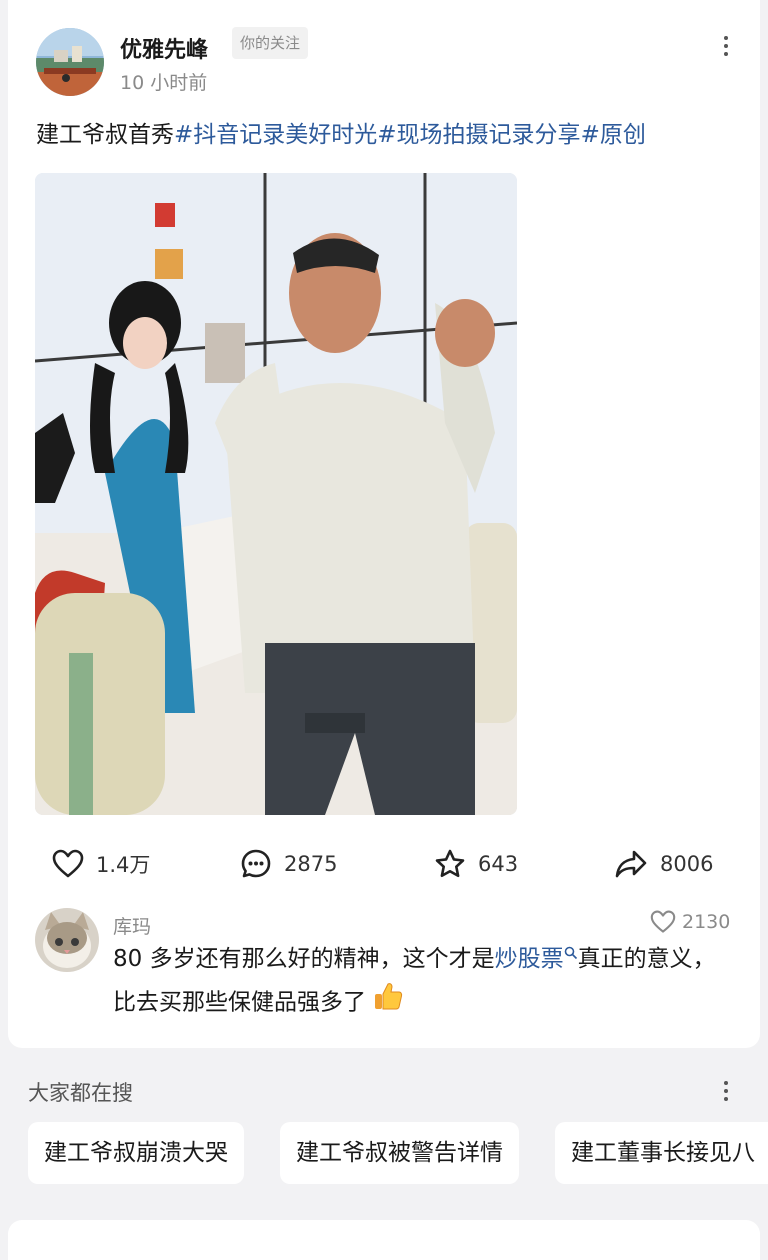 The width and height of the screenshot is (768, 1260). I want to click on favorite-count: 643, so click(498, 864).